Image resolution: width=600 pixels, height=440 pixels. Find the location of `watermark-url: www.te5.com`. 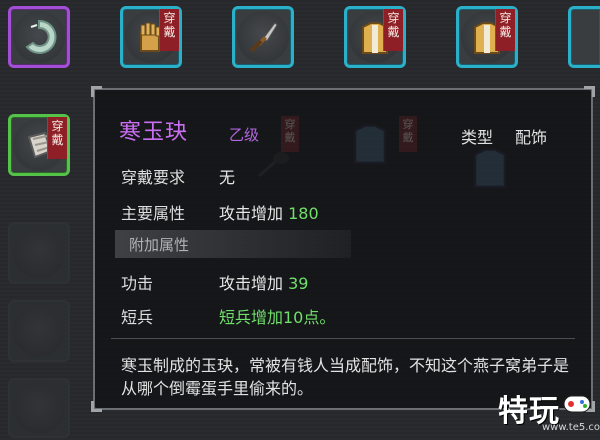

watermark-url: www.te5.com is located at coordinates (571, 427).